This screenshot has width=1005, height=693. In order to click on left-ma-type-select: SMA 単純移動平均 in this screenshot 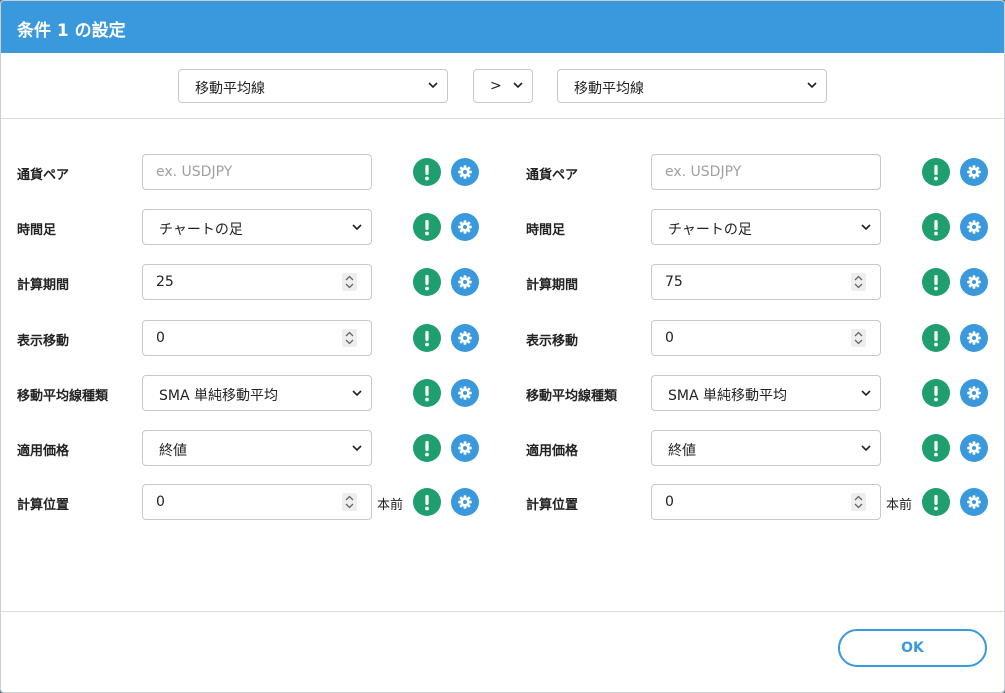, I will do `click(257, 393)`.